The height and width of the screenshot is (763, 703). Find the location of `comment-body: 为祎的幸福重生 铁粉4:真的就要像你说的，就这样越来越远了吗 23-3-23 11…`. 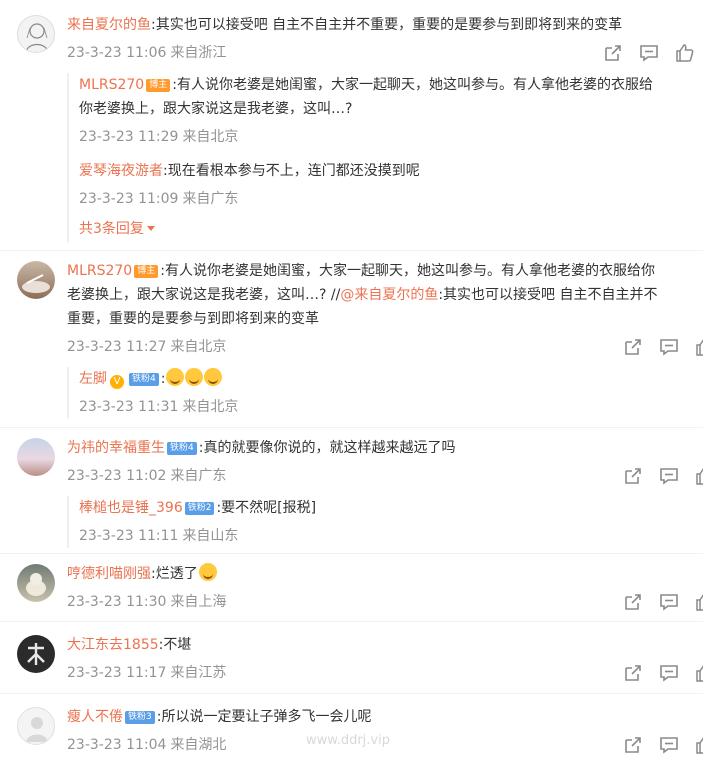

comment-body: 为祎的幸福重生 铁粉4:真的就要像你说的，就这样越来越远了吗 23-3-23 11… is located at coordinates (385, 462).